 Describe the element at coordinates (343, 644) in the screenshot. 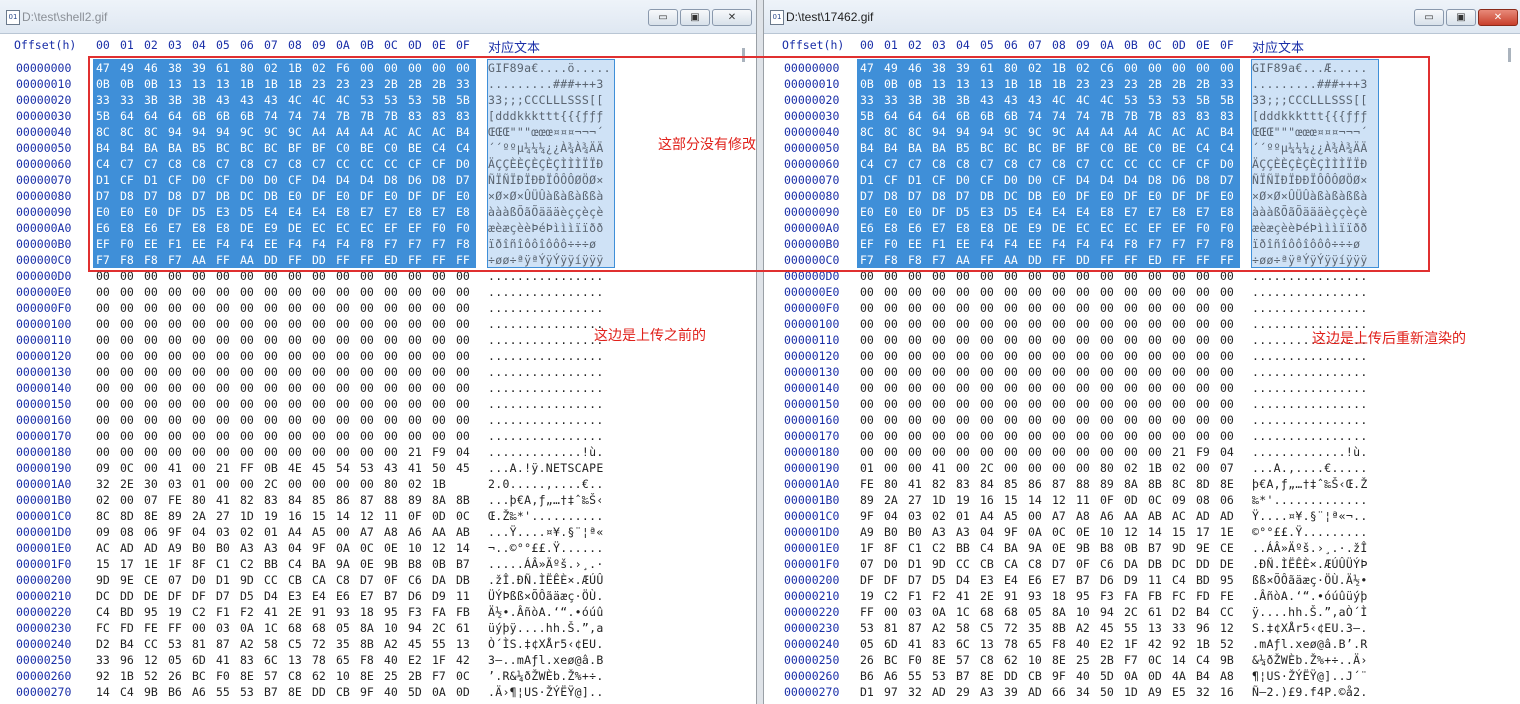

I see `hex-byte: 35` at that location.